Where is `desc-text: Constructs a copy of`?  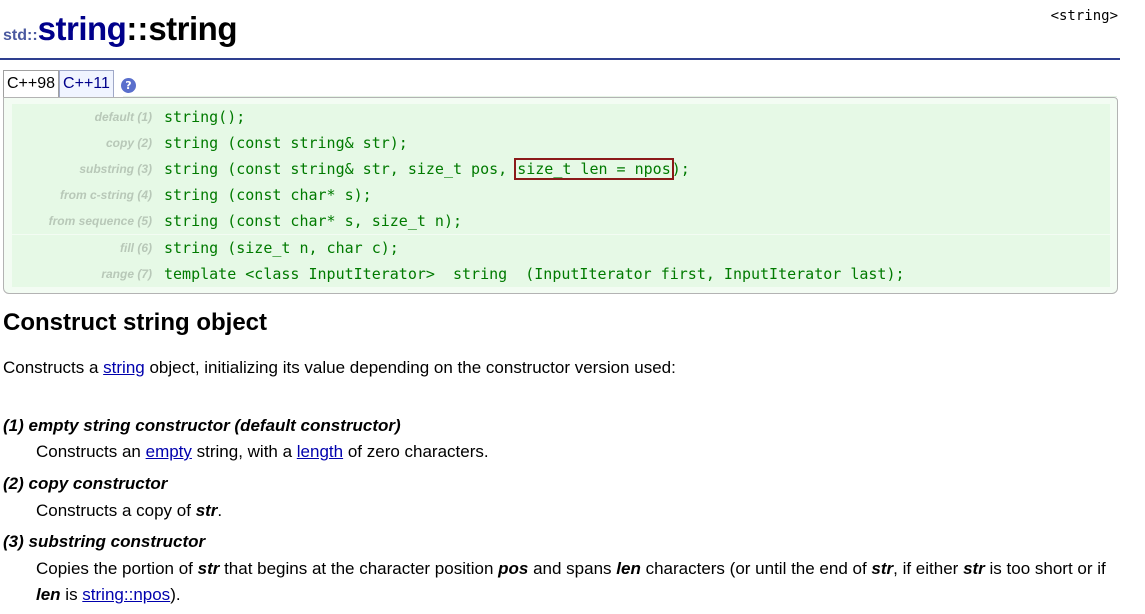 desc-text: Constructs a copy of is located at coordinates (116, 510).